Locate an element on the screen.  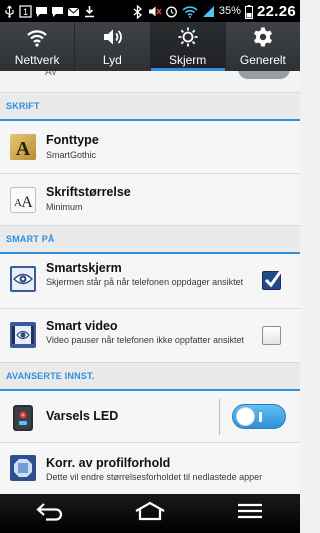
bluetooth-icon is located at coordinates (137, 11).